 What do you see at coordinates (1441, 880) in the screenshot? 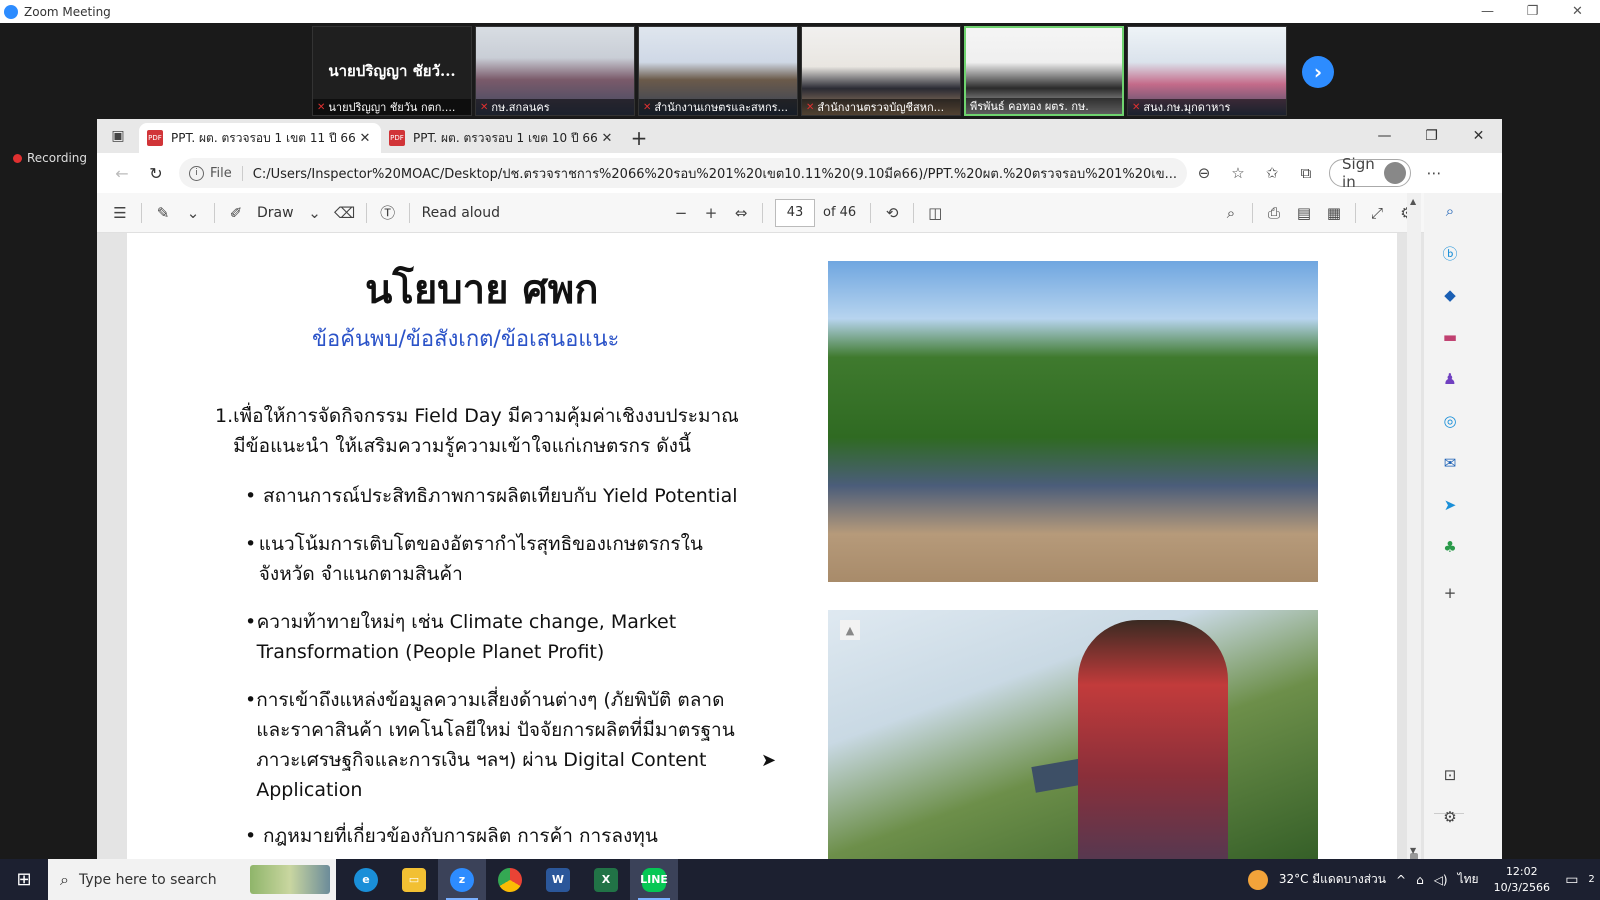
I see `volume-icon: ◁)` at bounding box center [1441, 880].